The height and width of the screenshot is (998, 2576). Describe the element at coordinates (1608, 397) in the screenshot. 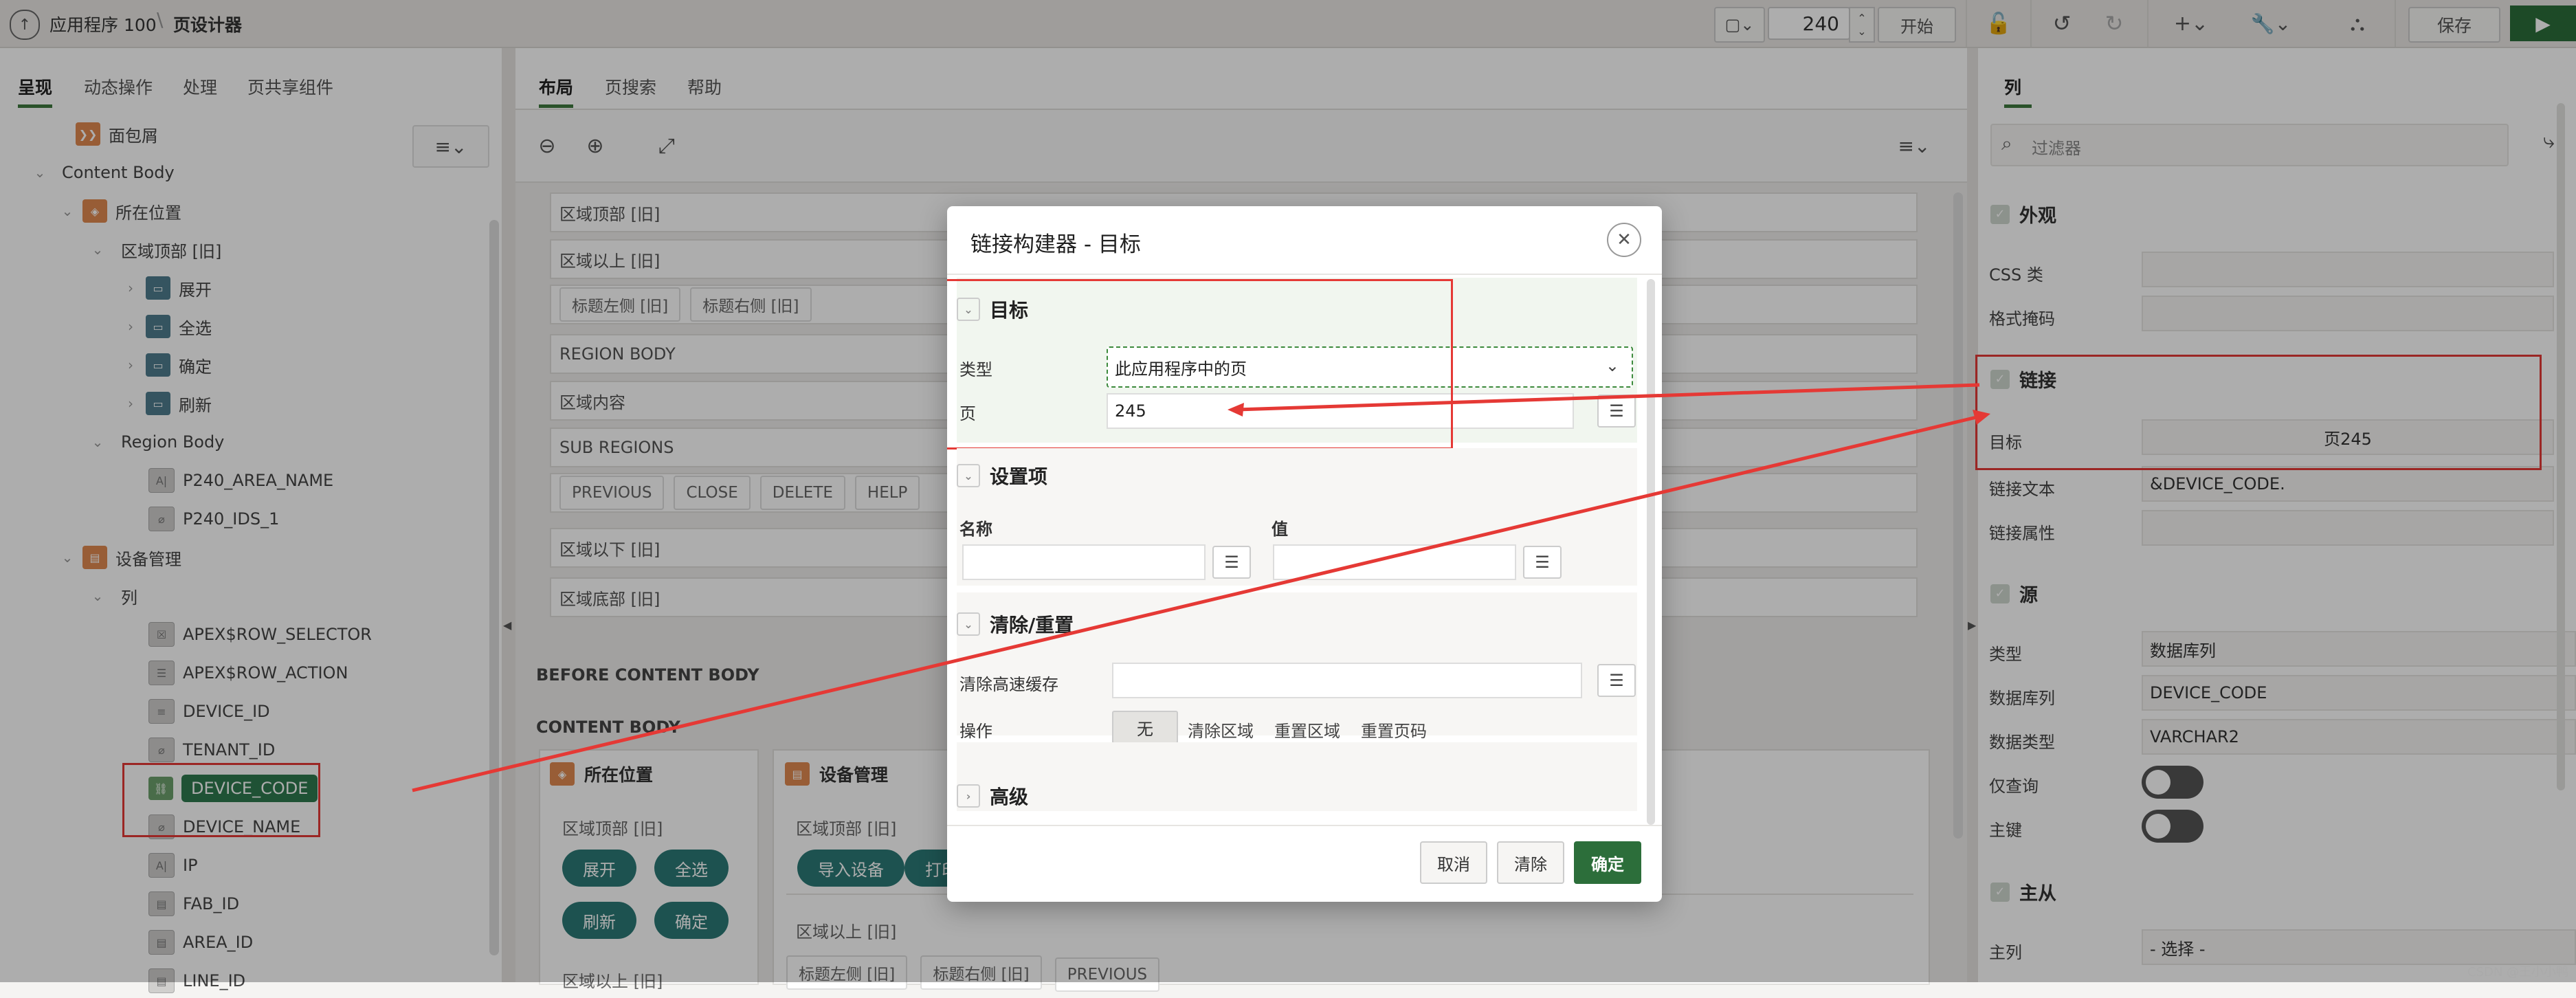

I see `arrow-link-to-page` at that location.